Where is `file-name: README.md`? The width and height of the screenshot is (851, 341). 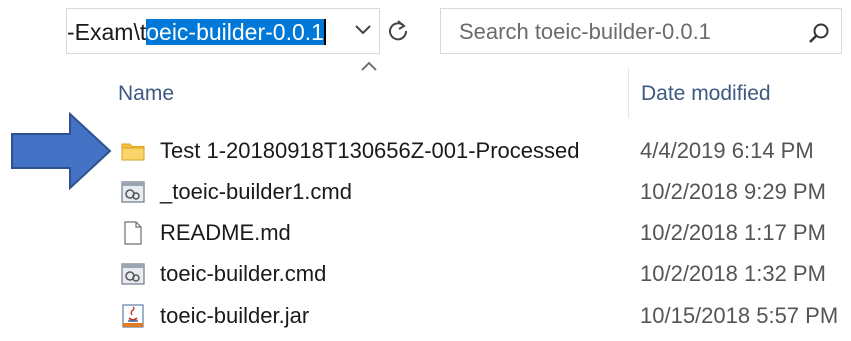
file-name: README.md is located at coordinates (225, 232).